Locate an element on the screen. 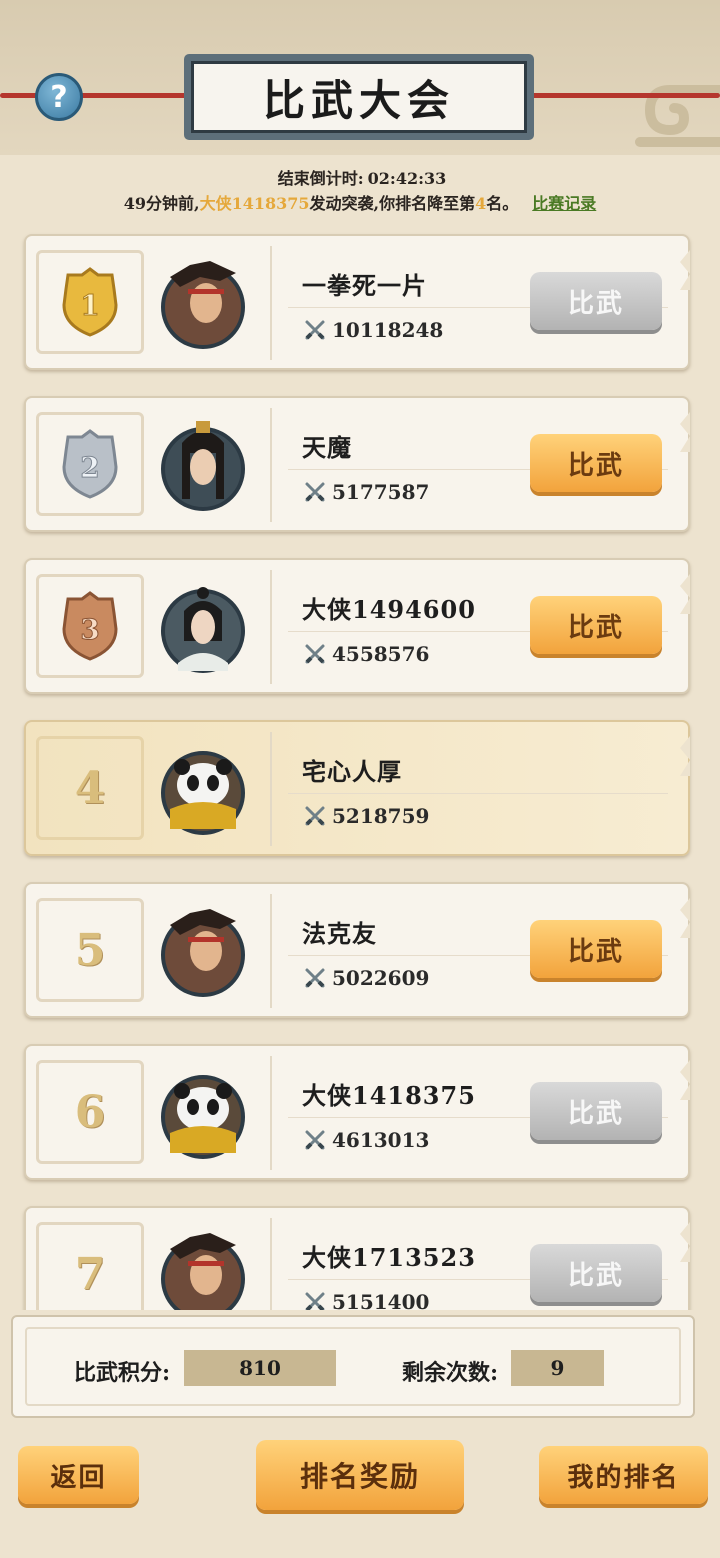  power-row: 5177587 is located at coordinates (366, 492).